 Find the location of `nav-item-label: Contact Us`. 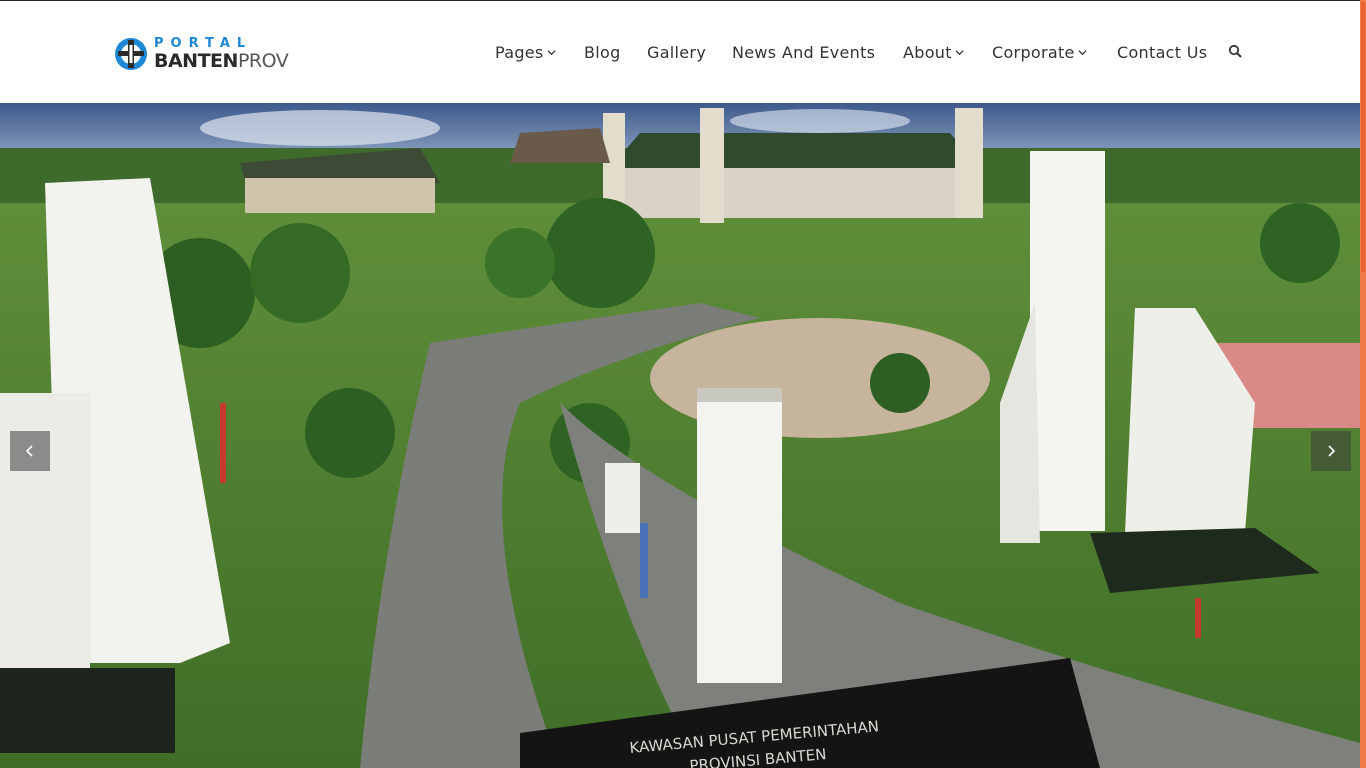

nav-item-label: Contact Us is located at coordinates (1162, 52).